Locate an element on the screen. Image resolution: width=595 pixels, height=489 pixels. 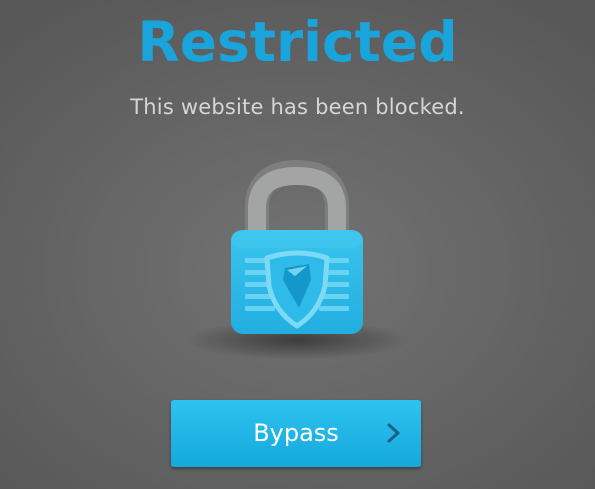
bypass-label: Bypass is located at coordinates (296, 433).